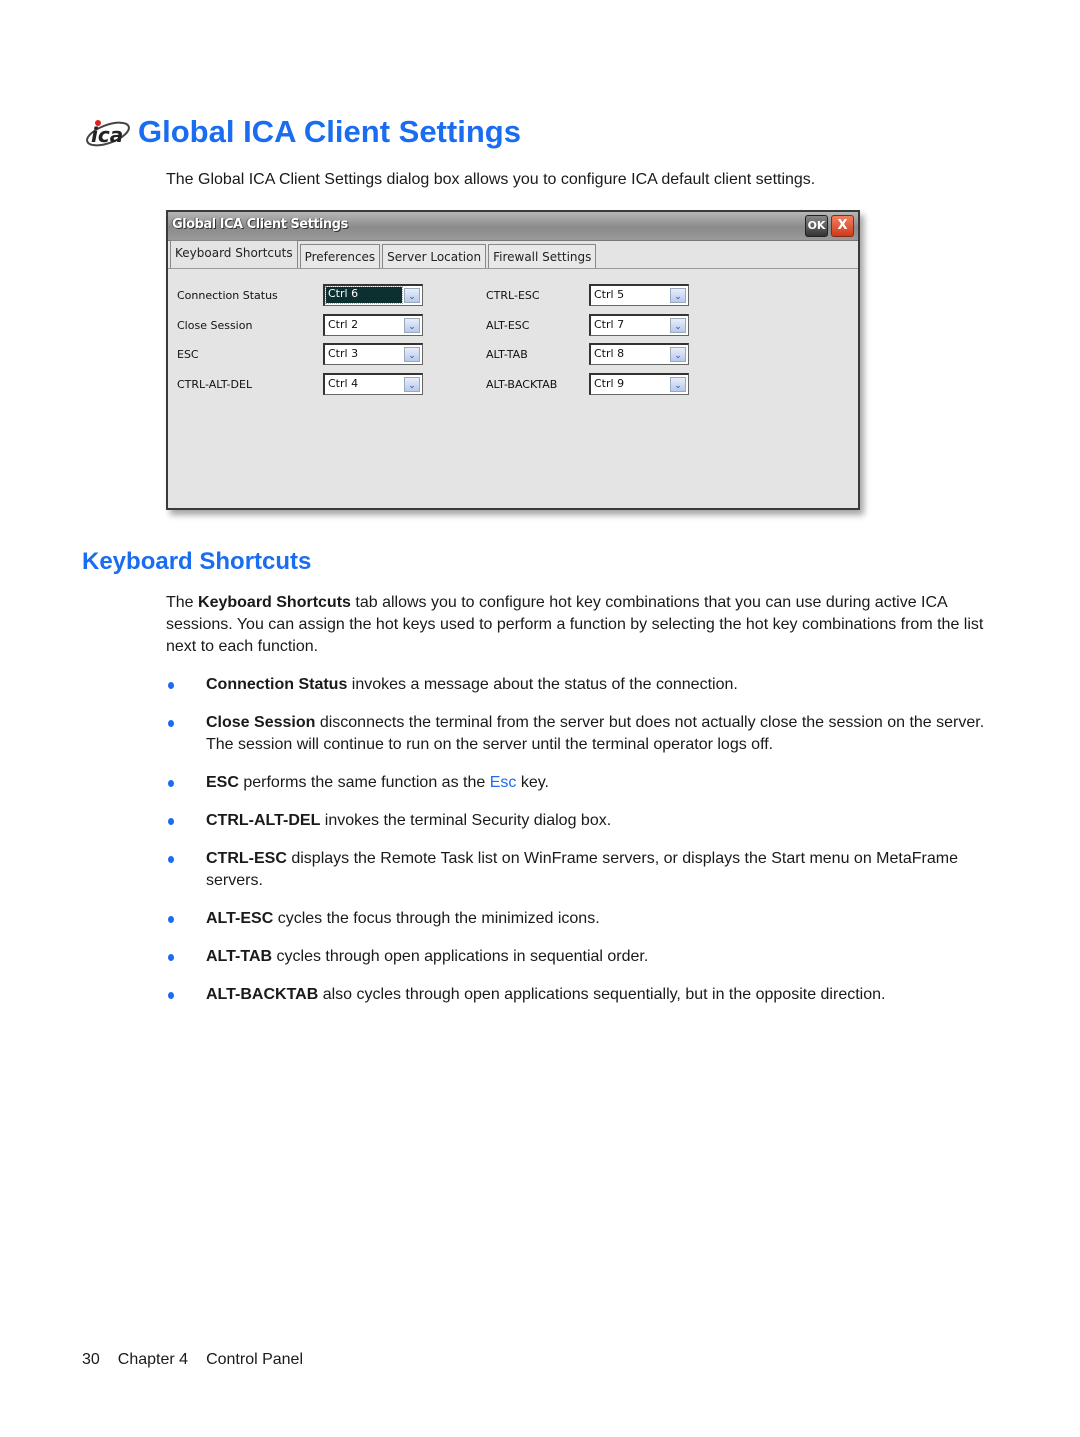 Image resolution: width=1080 pixels, height=1437 pixels. I want to click on ok-button: OK, so click(816, 226).